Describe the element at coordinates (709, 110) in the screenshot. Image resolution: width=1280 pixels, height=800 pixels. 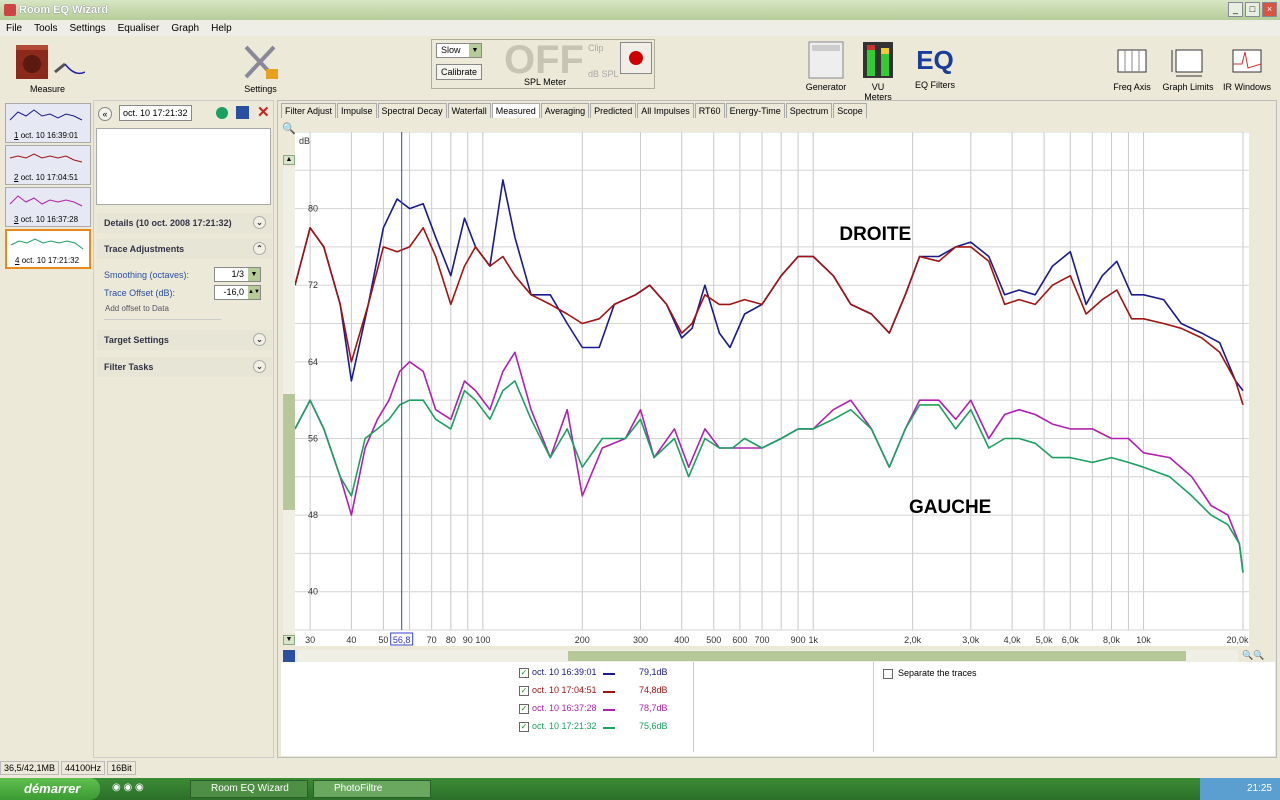
I see `tab-rt60: RT60` at that location.